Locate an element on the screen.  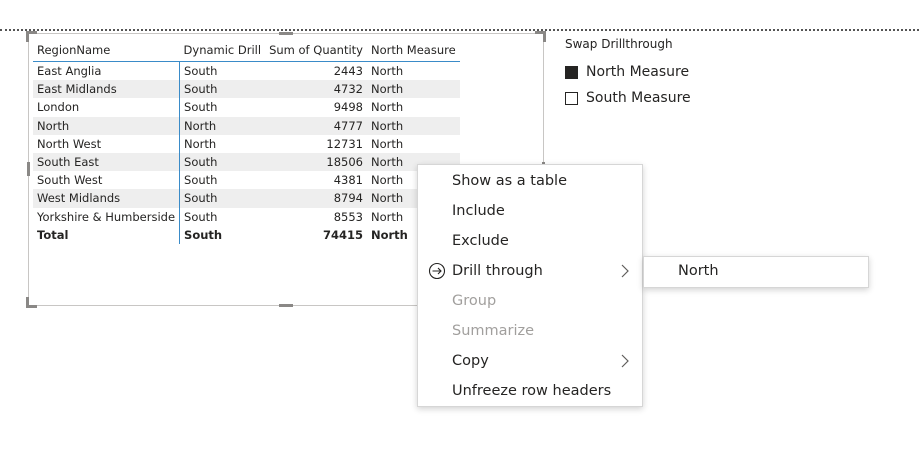
menu-item-unfreeze-row-headers: Unfreeze row headers is located at coordinates (530, 391).